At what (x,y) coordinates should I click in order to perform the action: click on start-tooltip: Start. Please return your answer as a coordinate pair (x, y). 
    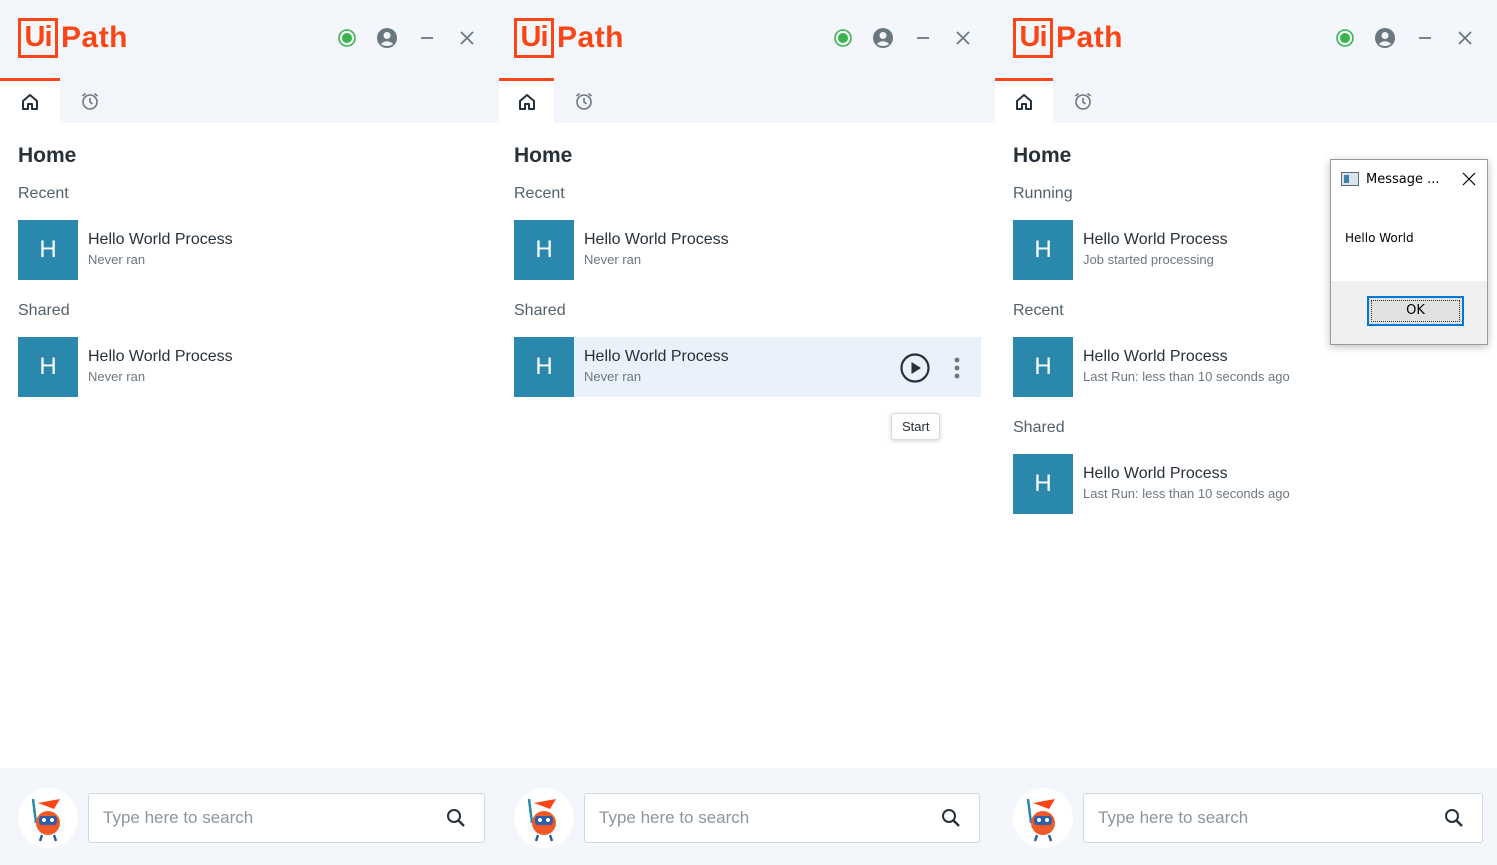
    Looking at the image, I should click on (916, 426).